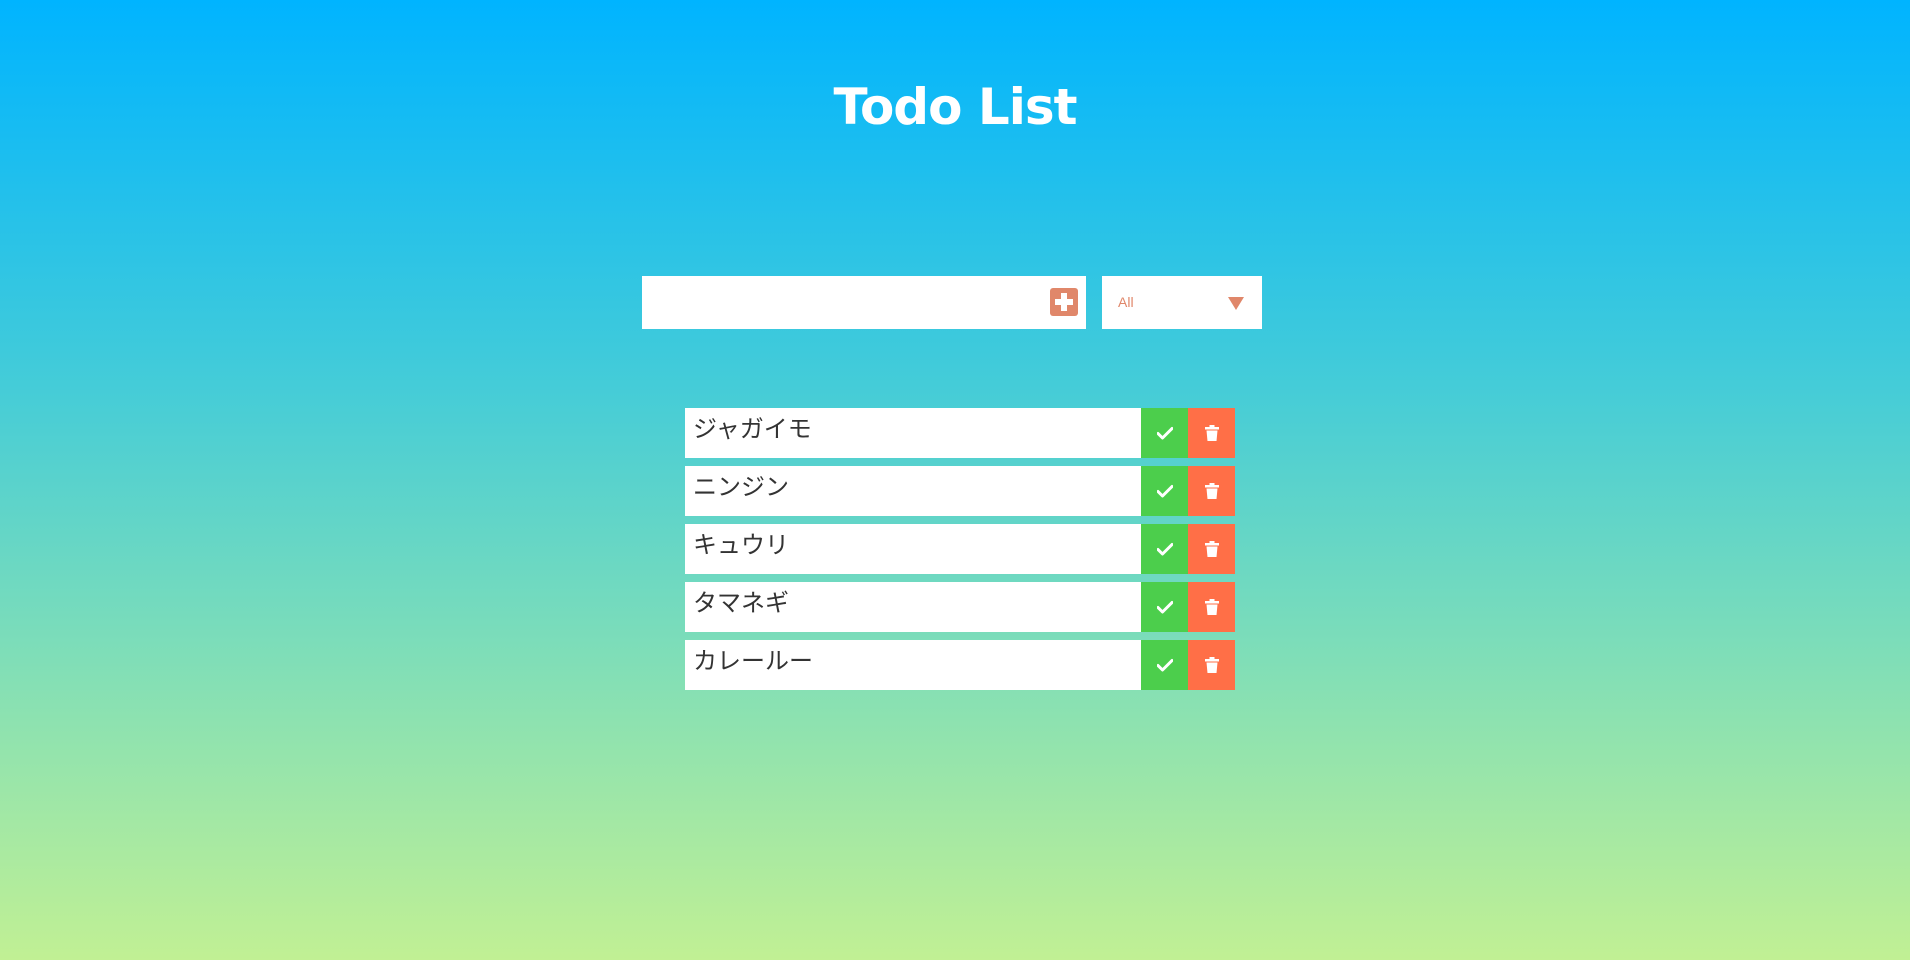  I want to click on todo-text: ジャガイモ, so click(913, 433).